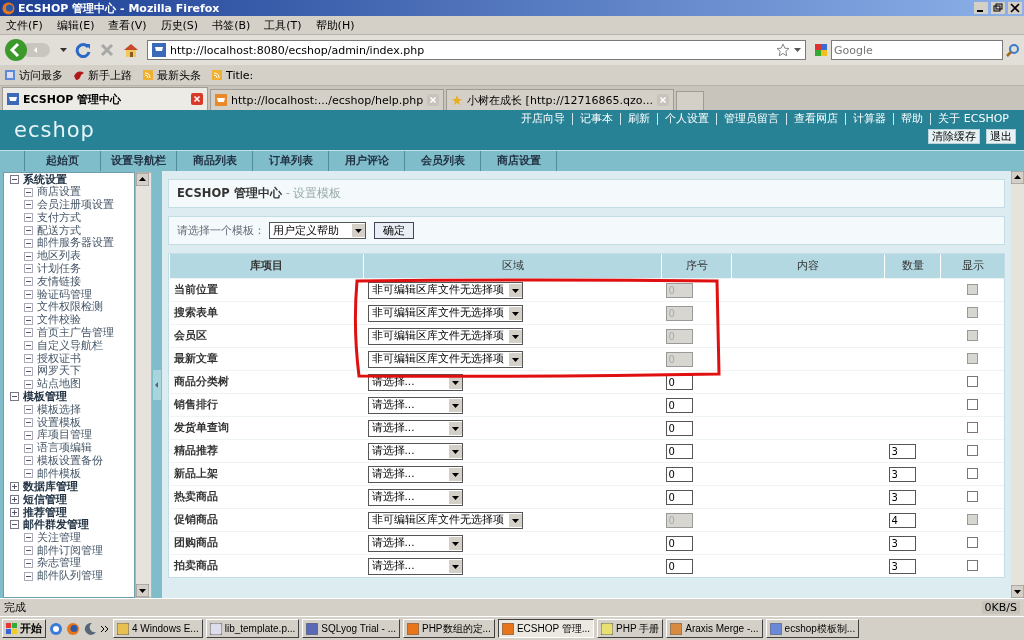 This screenshot has width=1024, height=640. I want to click on scroll-up-icon, so click(1017, 177).